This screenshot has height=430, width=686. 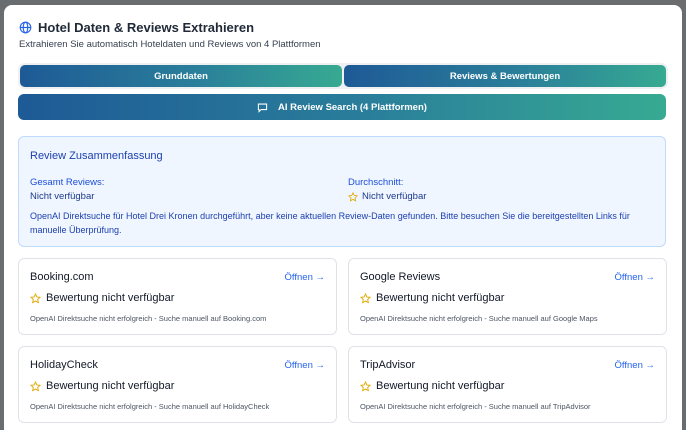 I want to click on ai-review-search-label: AI Review Search (4 Plattformen), so click(x=352, y=107).